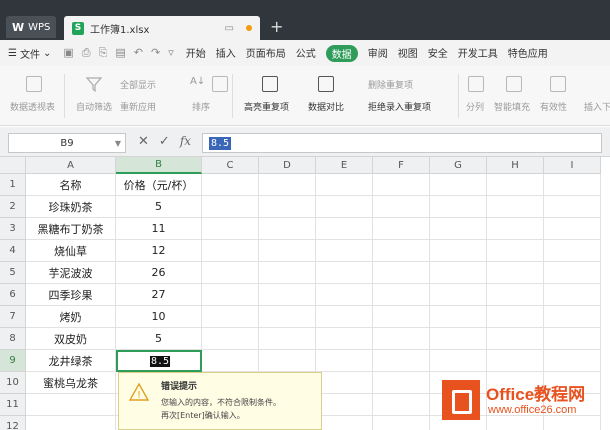  Describe the element at coordinates (229, 28) in the screenshot. I see `monitor-icon: ▭` at that location.